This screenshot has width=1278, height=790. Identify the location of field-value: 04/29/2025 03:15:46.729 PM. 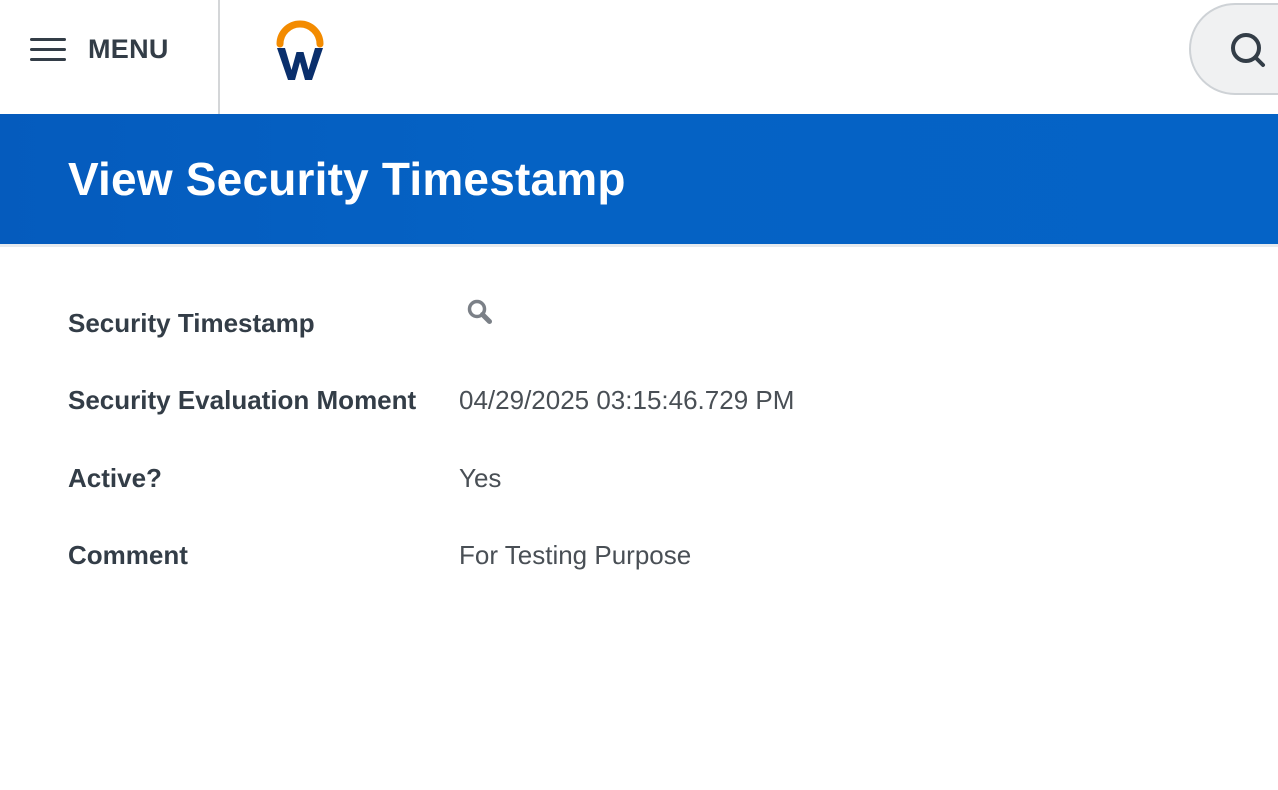
(627, 400).